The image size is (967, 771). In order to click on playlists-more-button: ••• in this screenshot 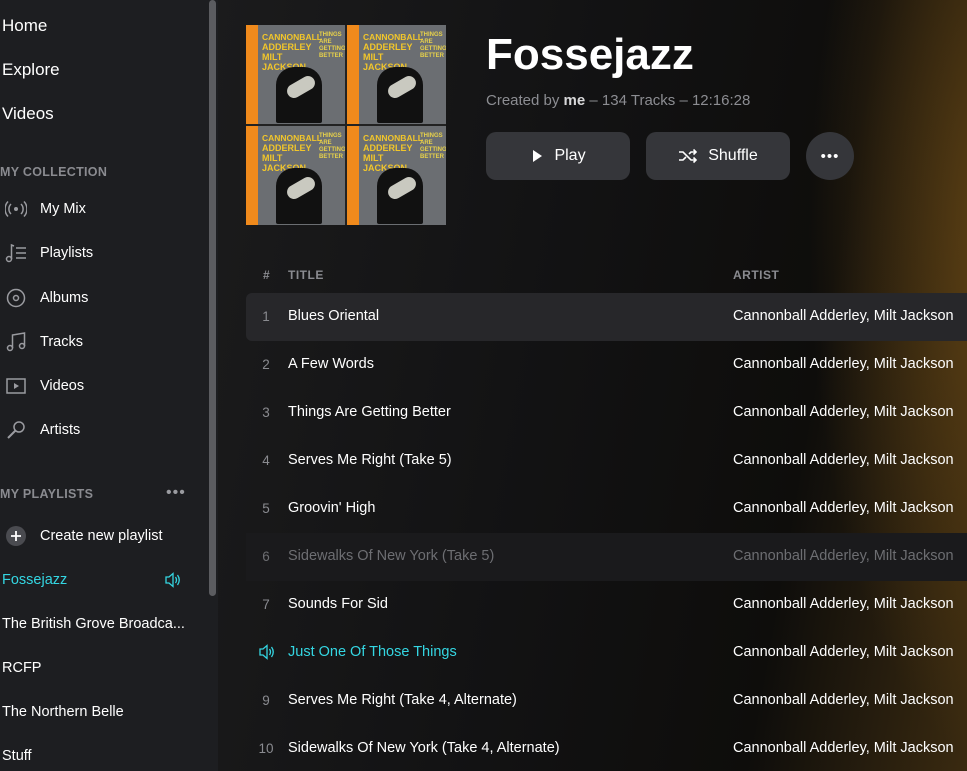, I will do `click(176, 493)`.